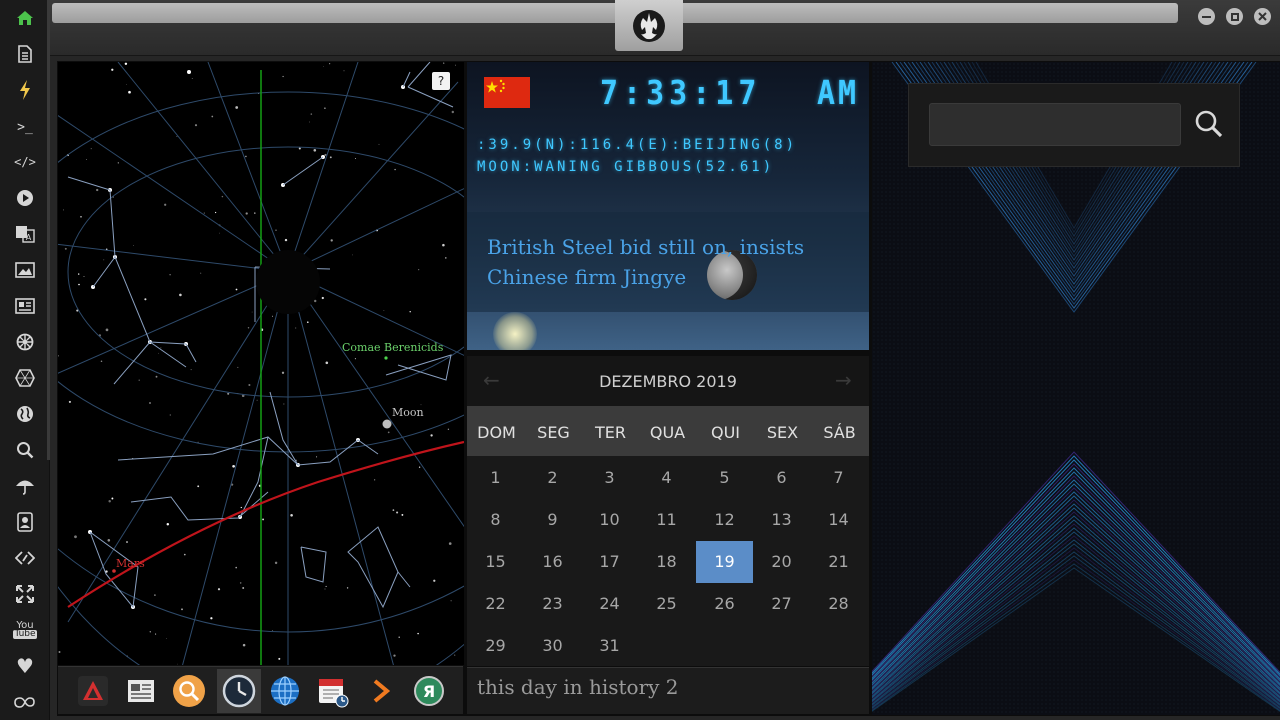 The width and height of the screenshot is (1280, 720). What do you see at coordinates (25, 630) in the screenshot?
I see `youtube-icon: You Tube` at bounding box center [25, 630].